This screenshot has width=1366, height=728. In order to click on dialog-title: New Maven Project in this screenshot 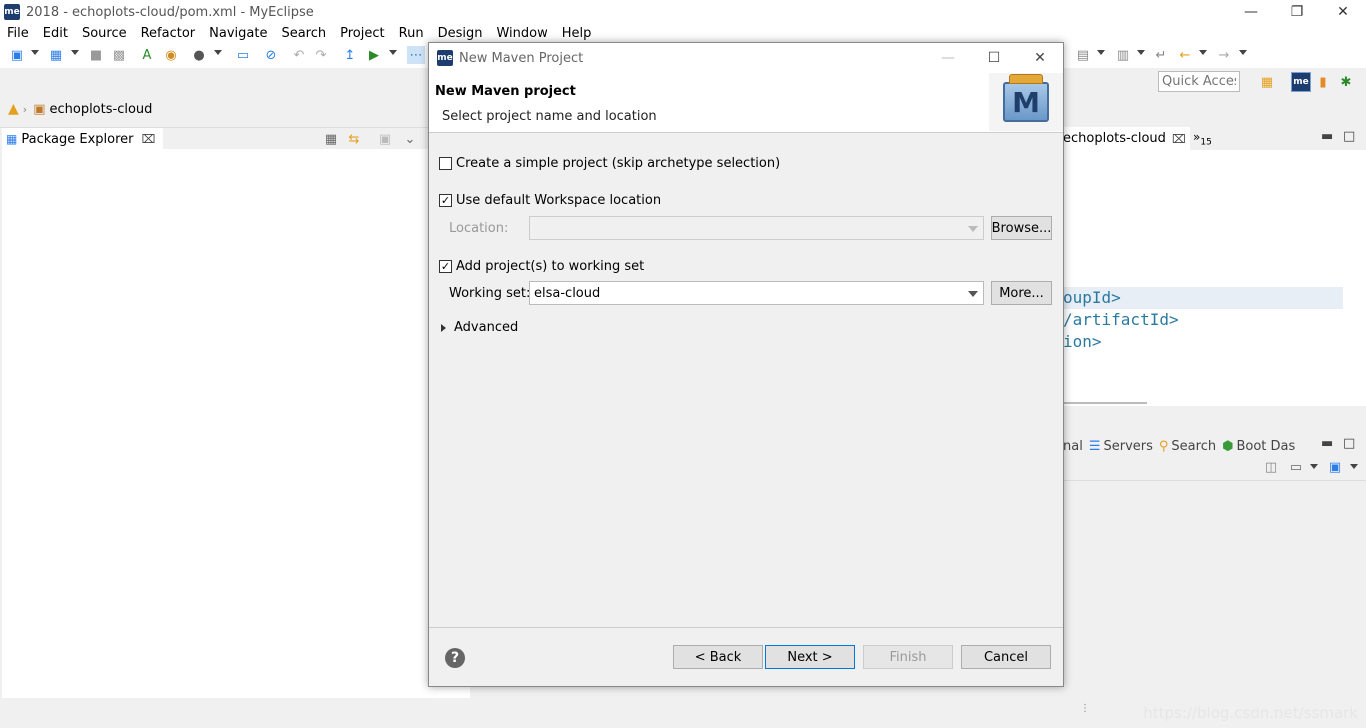, I will do `click(521, 58)`.